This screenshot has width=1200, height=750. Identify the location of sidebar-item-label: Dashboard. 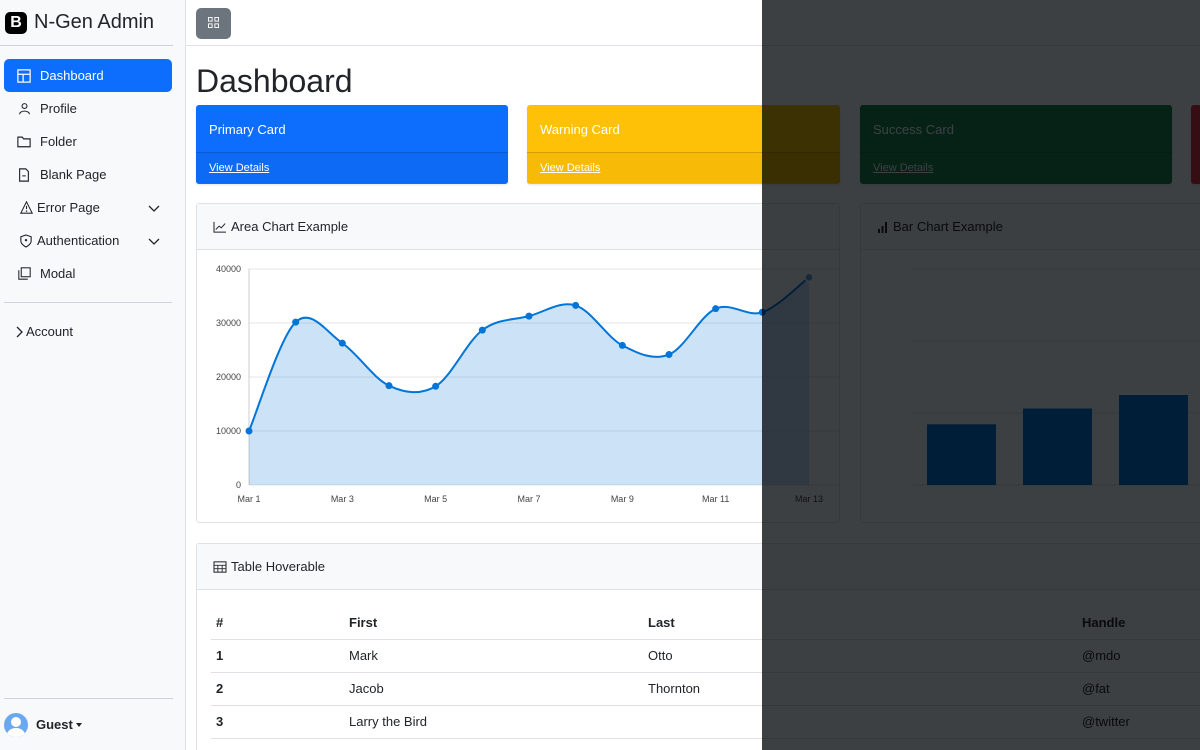
(72, 75).